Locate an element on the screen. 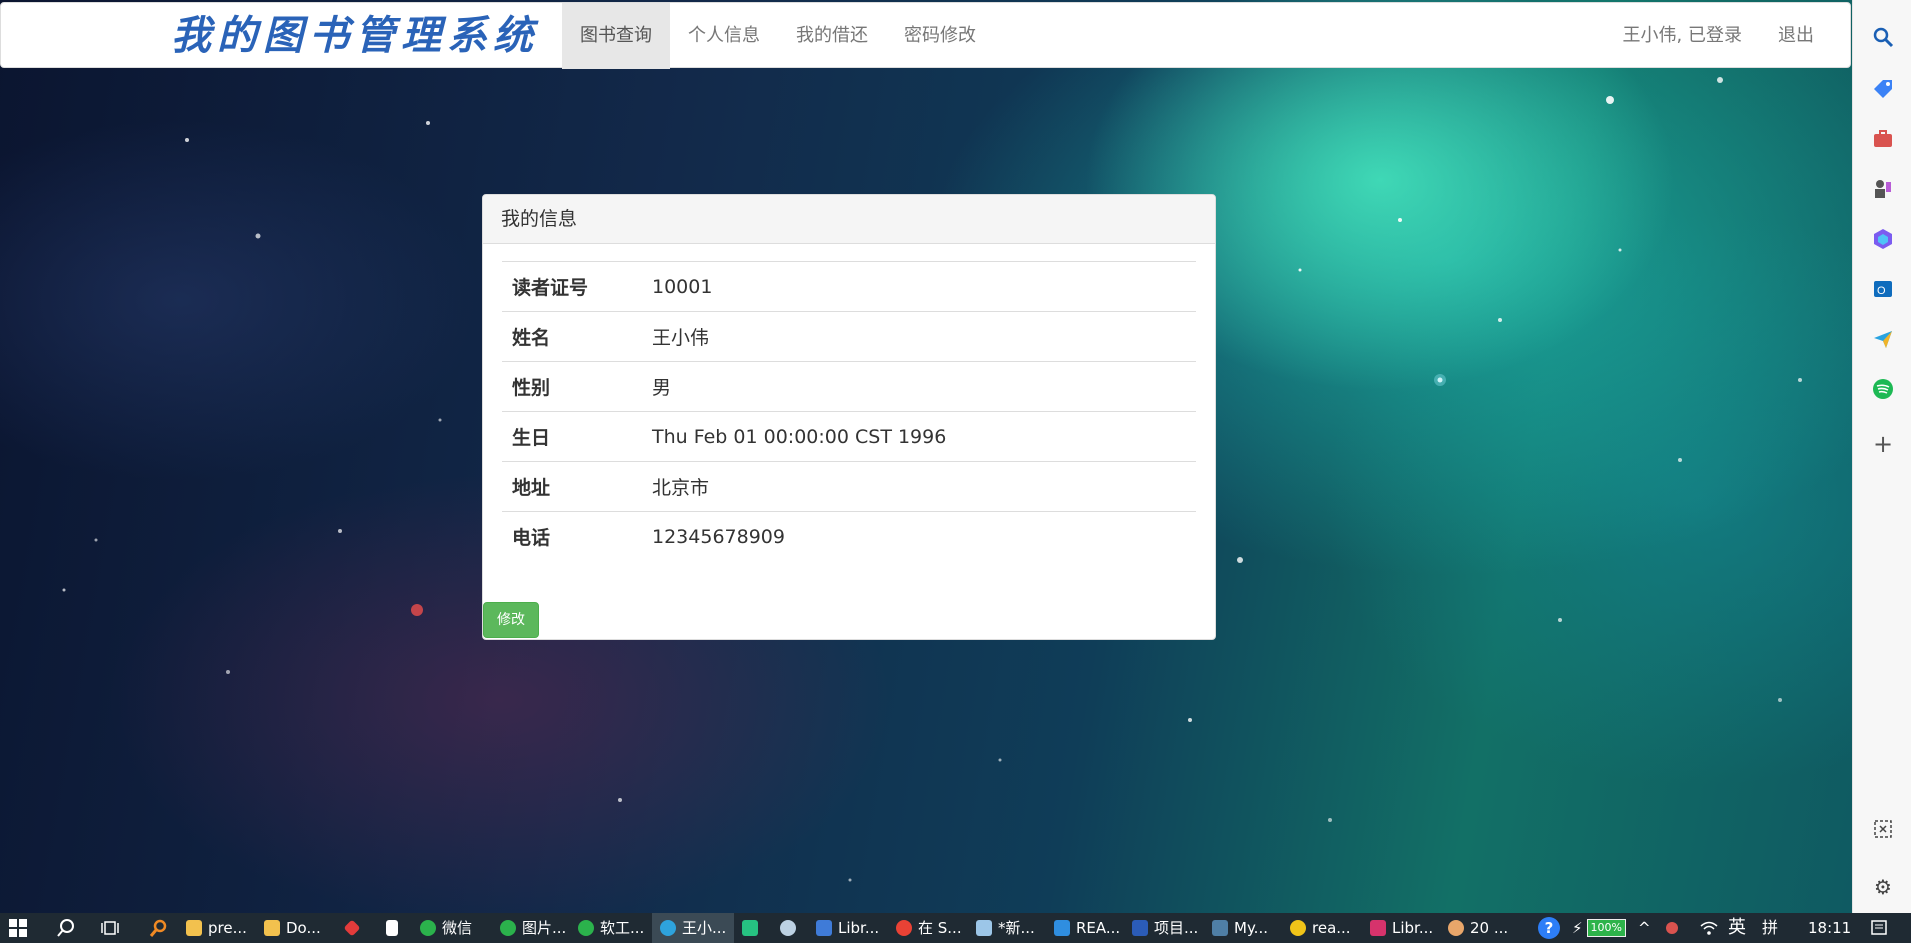  field-value: 男 is located at coordinates (919, 386).